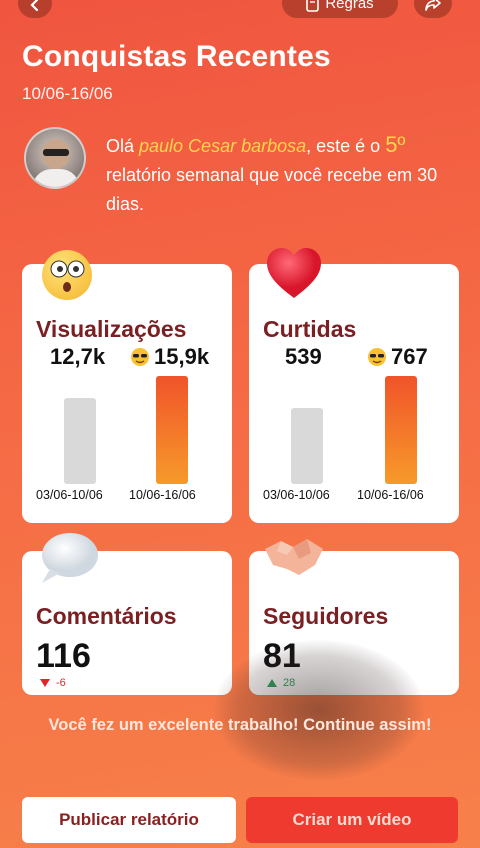  I want to click on comments-value: 116, so click(63, 656).